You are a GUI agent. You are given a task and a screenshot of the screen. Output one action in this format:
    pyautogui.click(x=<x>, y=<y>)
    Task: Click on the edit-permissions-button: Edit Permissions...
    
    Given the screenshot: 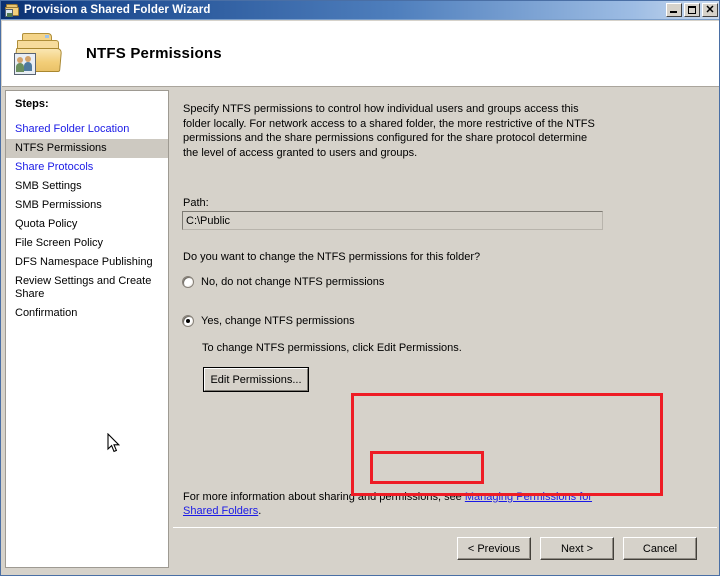 What is the action you would take?
    pyautogui.click(x=256, y=379)
    